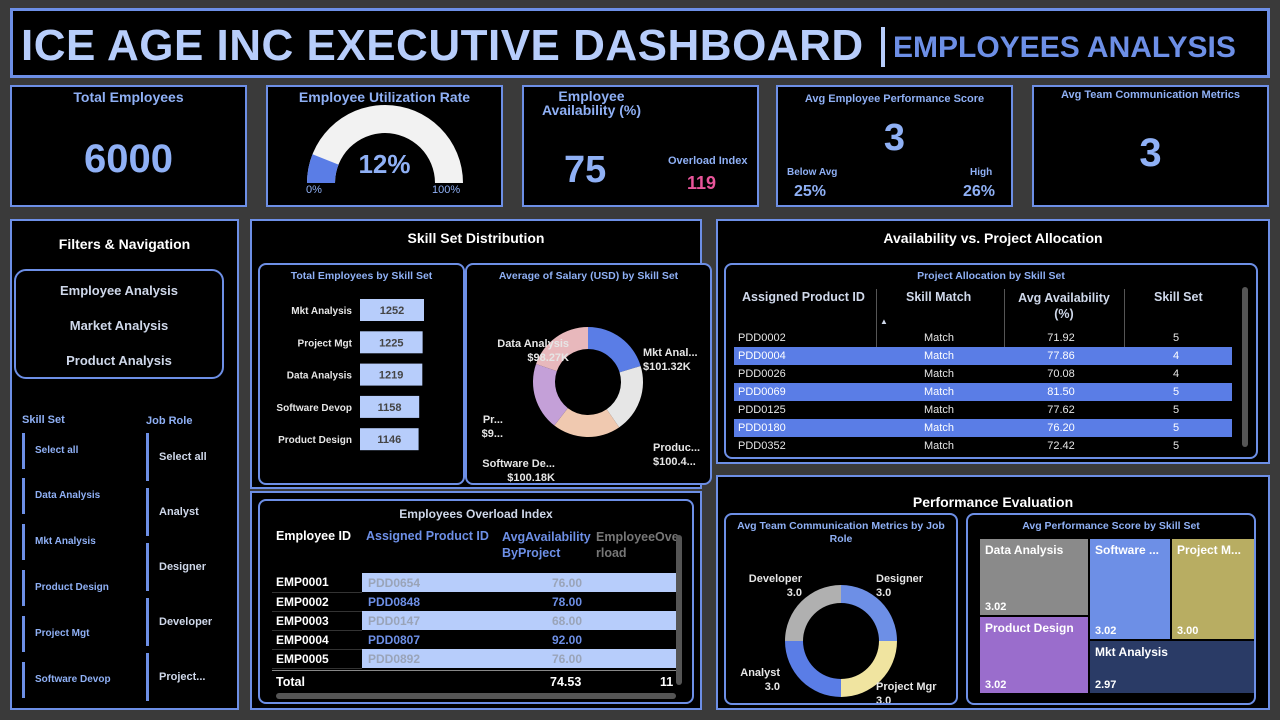 Image resolution: width=1280 pixels, height=720 pixels. What do you see at coordinates (894, 99) in the screenshot?
I see `kpi-label: Avg Employee Performance Score` at bounding box center [894, 99].